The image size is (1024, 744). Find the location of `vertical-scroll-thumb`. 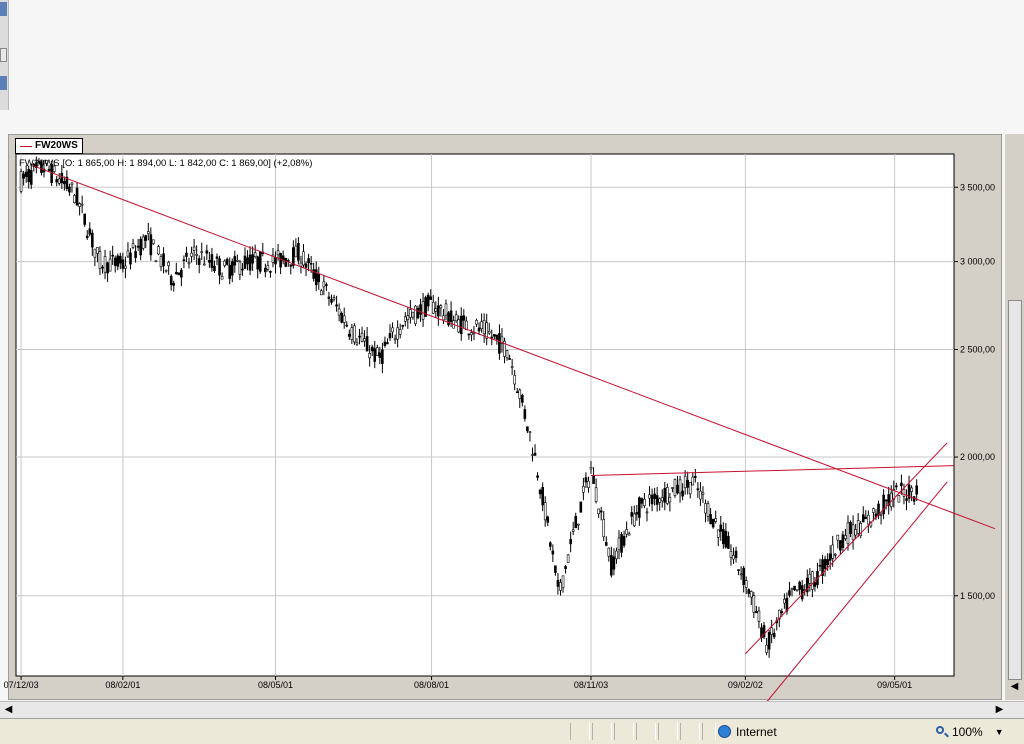

vertical-scroll-thumb is located at coordinates (1015, 490).